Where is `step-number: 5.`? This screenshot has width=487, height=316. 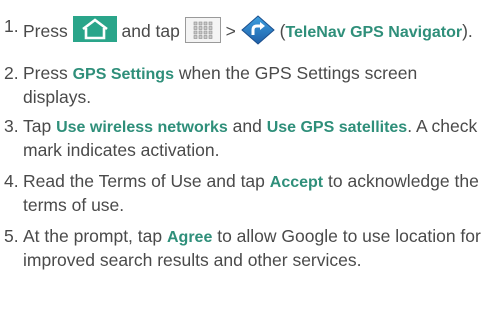
step-number: 5. is located at coordinates (11, 236).